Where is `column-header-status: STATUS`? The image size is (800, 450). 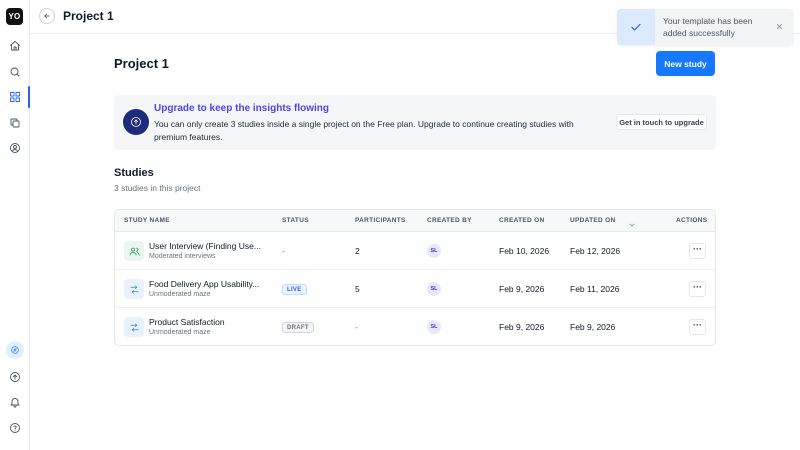
column-header-status: STATUS is located at coordinates (295, 220).